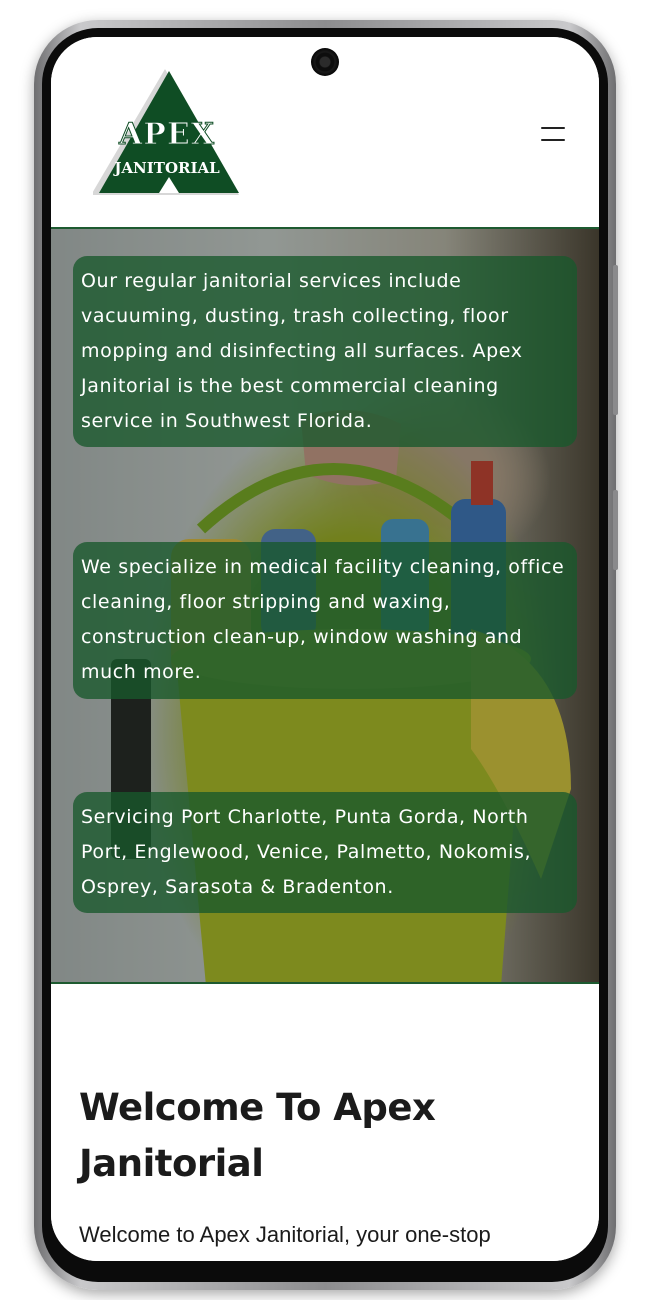  Describe the element at coordinates (325, 62) in the screenshot. I see `front-camera-icon` at that location.